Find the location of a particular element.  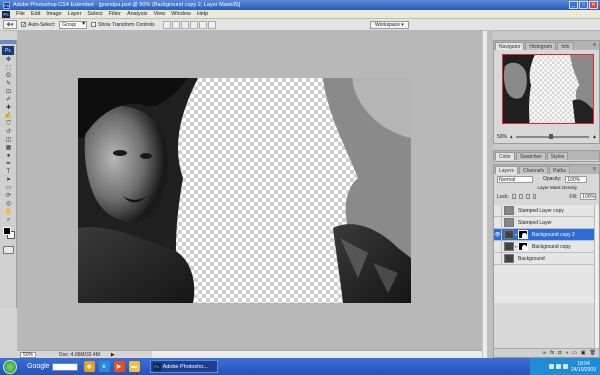

quick-mask-button is located at coordinates (8, 250).